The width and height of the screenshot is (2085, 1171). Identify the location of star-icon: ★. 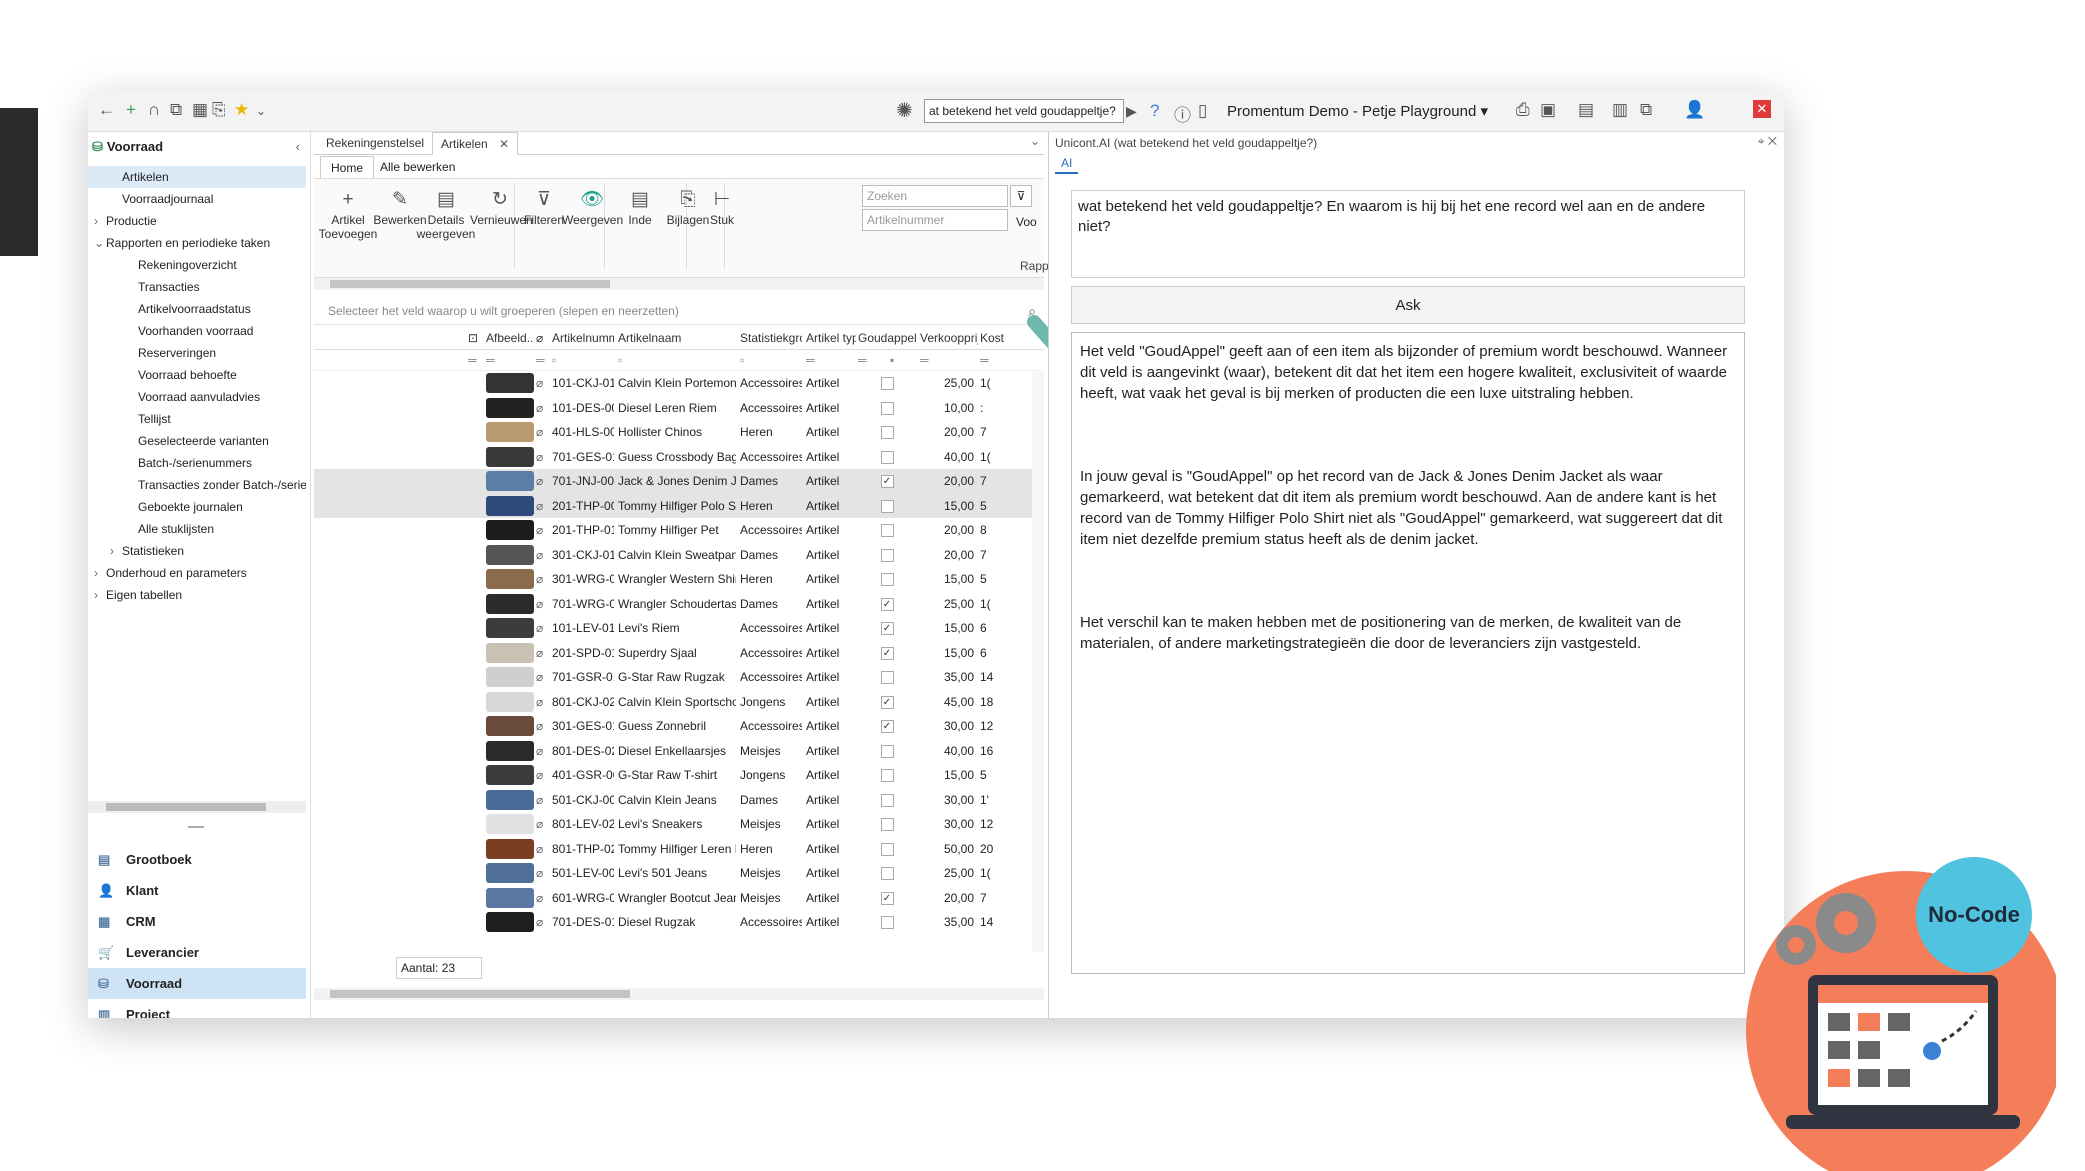
(241, 110).